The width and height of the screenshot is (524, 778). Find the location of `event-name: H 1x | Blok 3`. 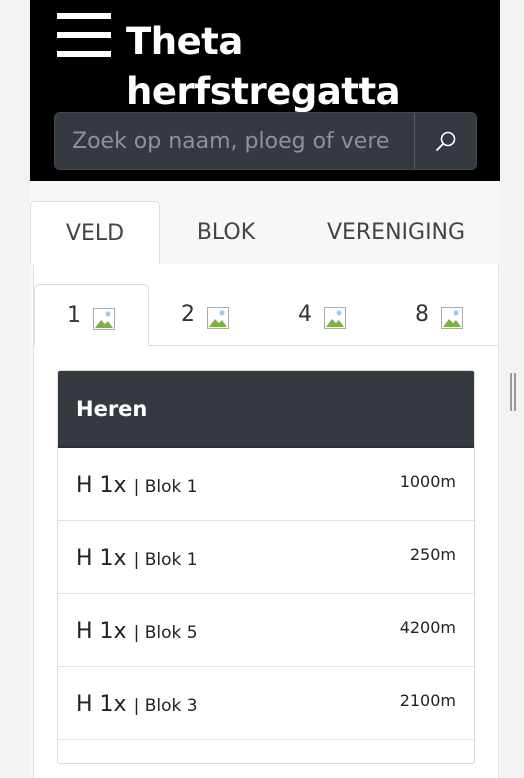

event-name: H 1x | Blok 3 is located at coordinates (137, 704).